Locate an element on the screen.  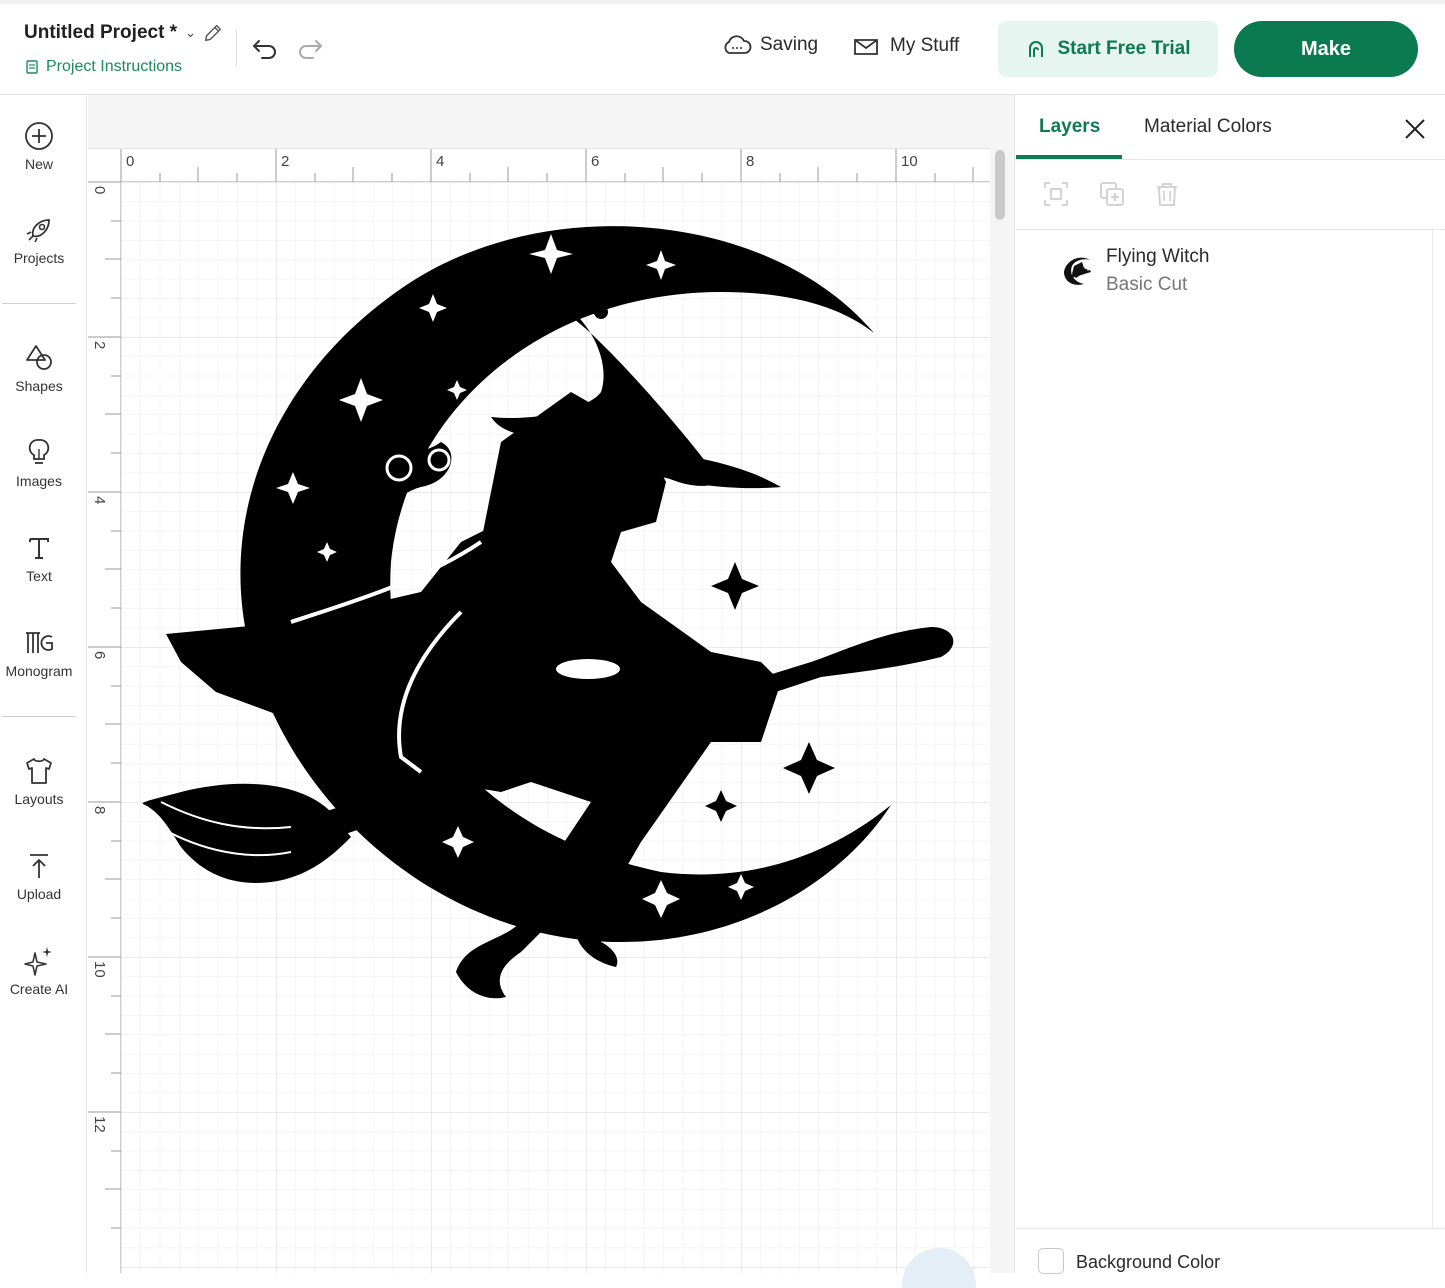
sidebar-item-label: Upload is located at coordinates (39, 894).